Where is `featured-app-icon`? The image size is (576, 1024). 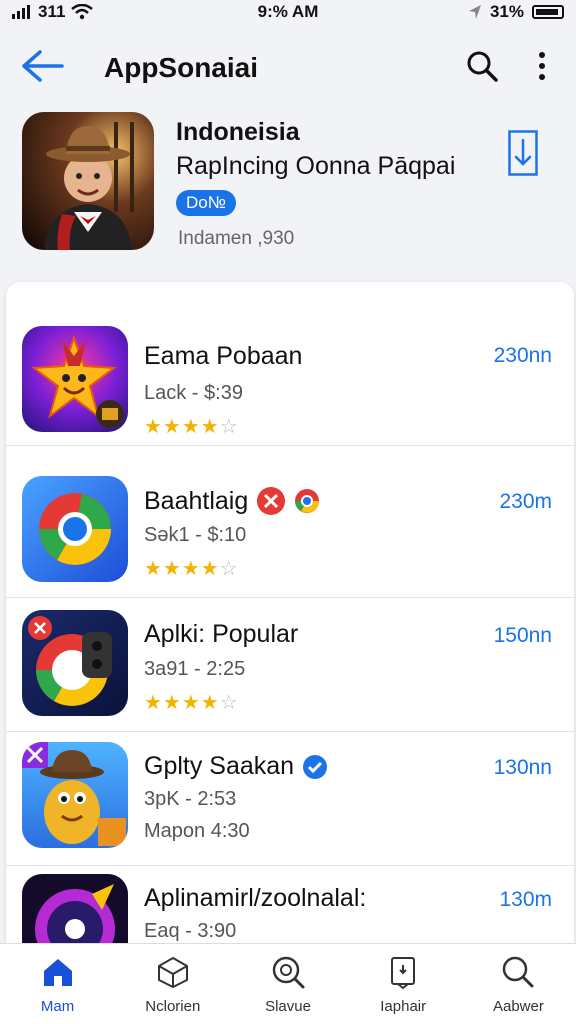 featured-app-icon is located at coordinates (88, 181).